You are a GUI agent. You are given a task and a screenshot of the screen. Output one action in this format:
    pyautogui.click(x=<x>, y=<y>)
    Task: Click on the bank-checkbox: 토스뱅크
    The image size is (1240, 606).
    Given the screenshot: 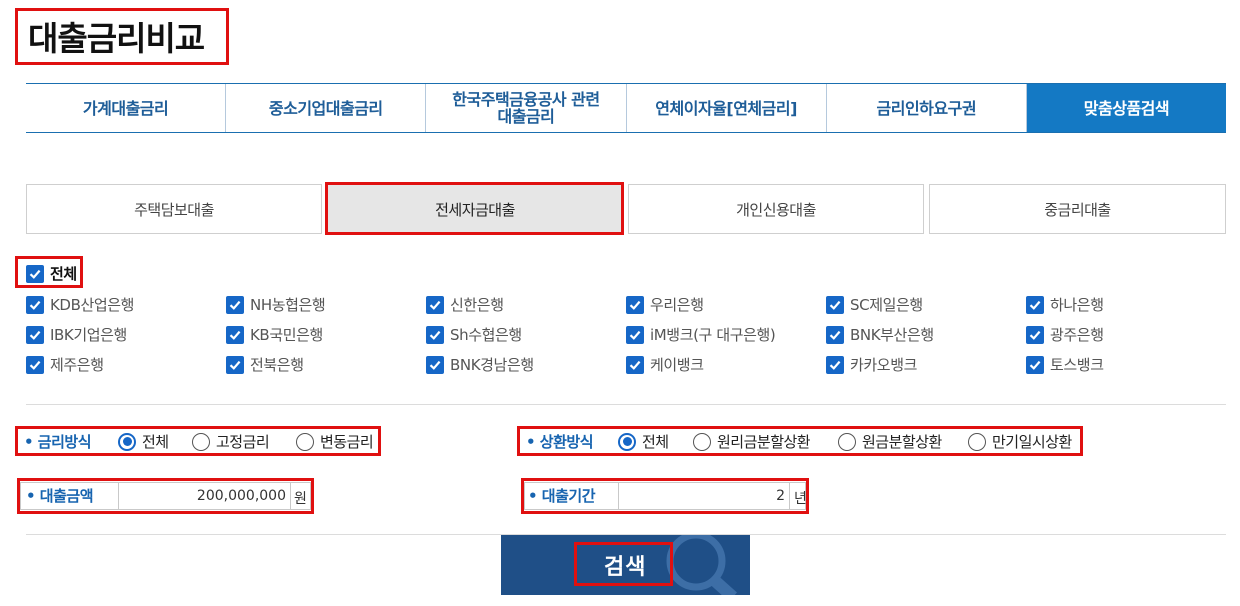 What is the action you would take?
    pyautogui.click(x=1065, y=364)
    